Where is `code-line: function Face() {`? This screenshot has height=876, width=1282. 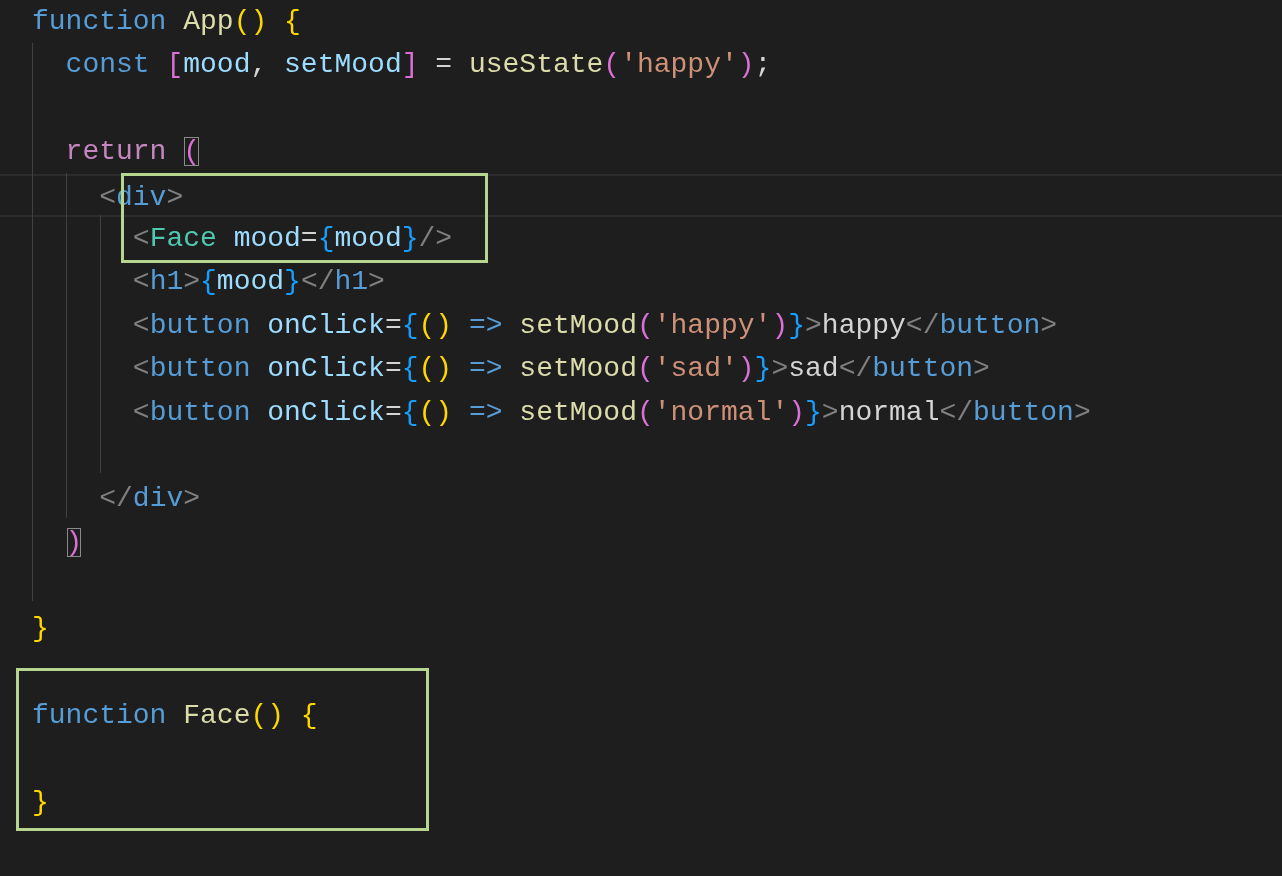 code-line: function Face() { is located at coordinates (175, 716).